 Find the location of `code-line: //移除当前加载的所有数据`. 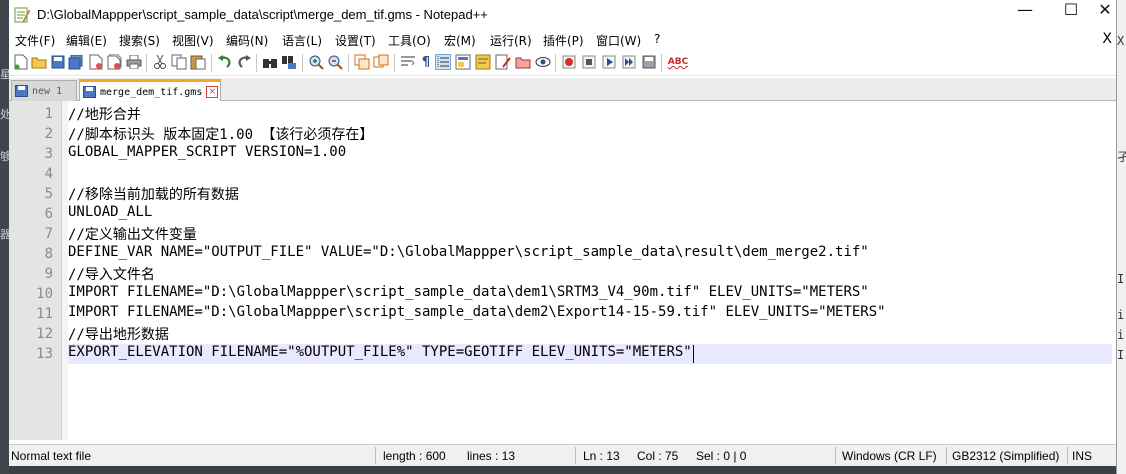

code-line: //移除当前加载的所有数据 is located at coordinates (153, 195).